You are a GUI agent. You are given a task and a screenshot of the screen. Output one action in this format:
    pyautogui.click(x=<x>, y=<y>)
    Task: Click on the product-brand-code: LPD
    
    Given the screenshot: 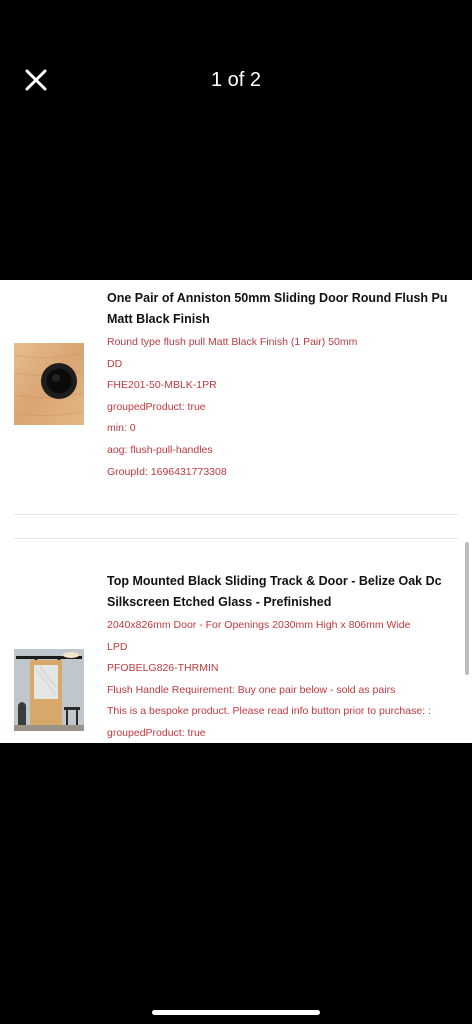 What is the action you would take?
    pyautogui.click(x=117, y=646)
    